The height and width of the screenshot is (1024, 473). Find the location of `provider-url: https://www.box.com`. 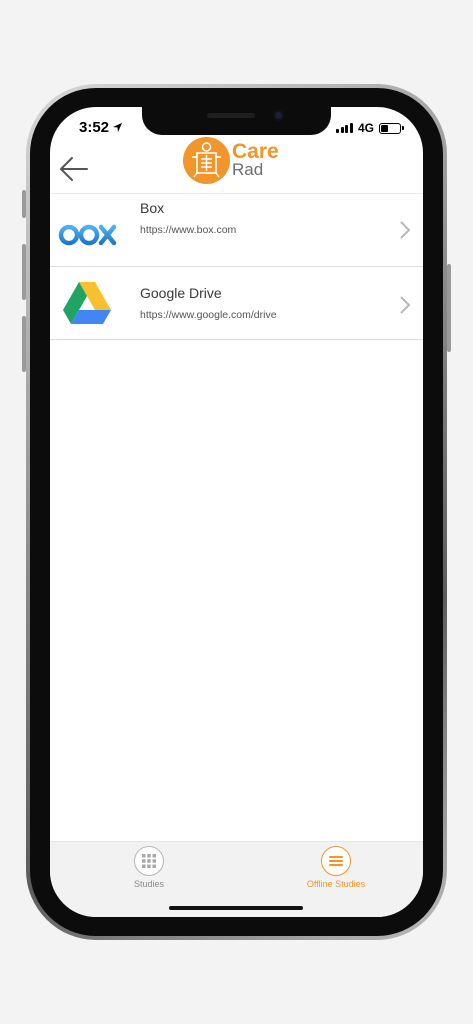

provider-url: https://www.box.com is located at coordinates (188, 230).